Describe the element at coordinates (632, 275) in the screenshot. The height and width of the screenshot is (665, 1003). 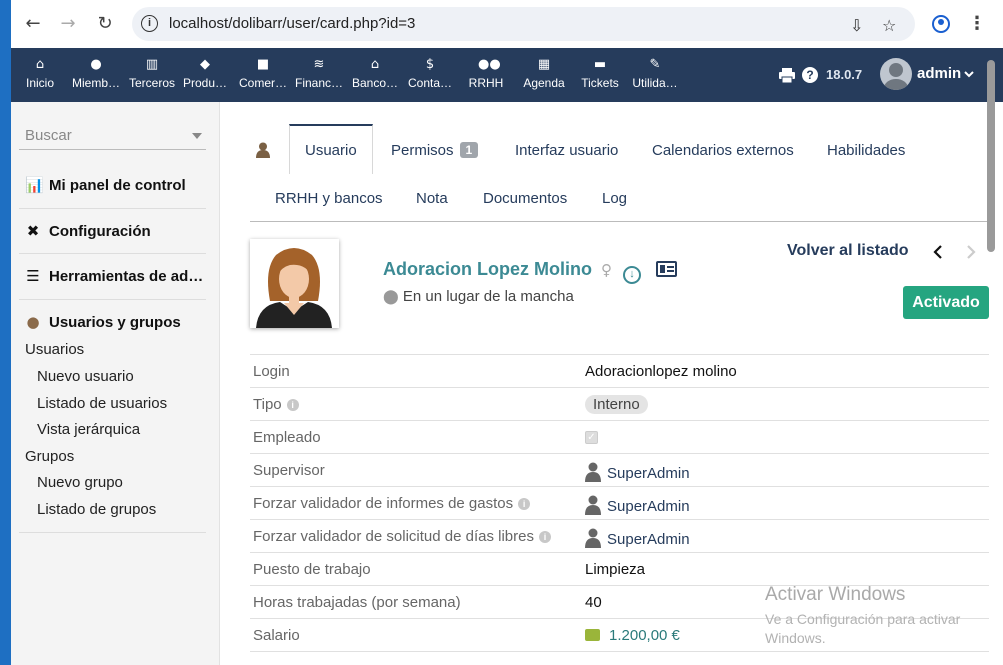
I see `download-vcard-icon: ↓` at that location.